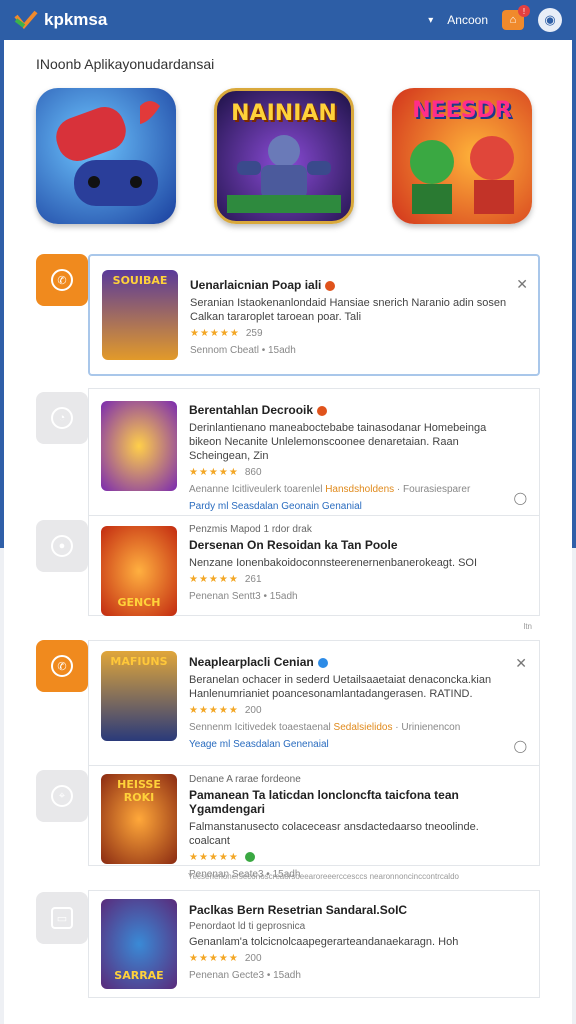 This screenshot has height=1024, width=576. I want to click on gamepad-icon, so click(108, 153).